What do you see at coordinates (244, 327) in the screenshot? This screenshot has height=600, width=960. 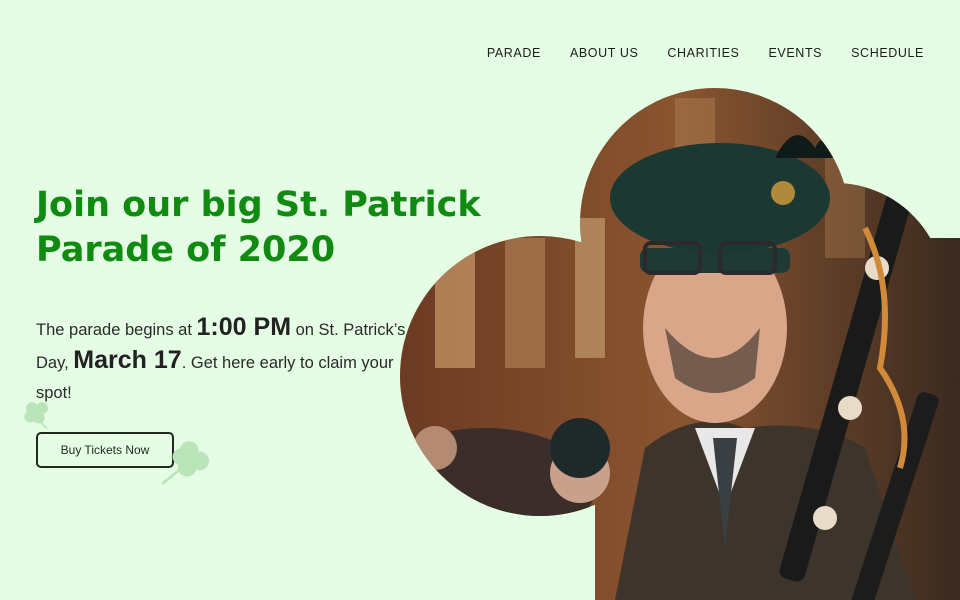 I see `parade-time: 1:00 PM` at bounding box center [244, 327].